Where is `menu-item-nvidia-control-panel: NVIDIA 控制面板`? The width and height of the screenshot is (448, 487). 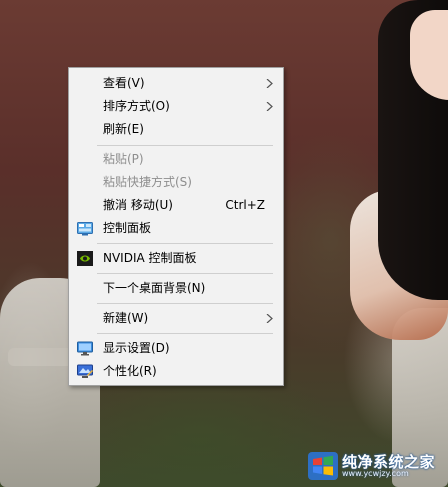
menu-item-nvidia-control-panel: NVIDIA 控制面板 is located at coordinates (176, 258).